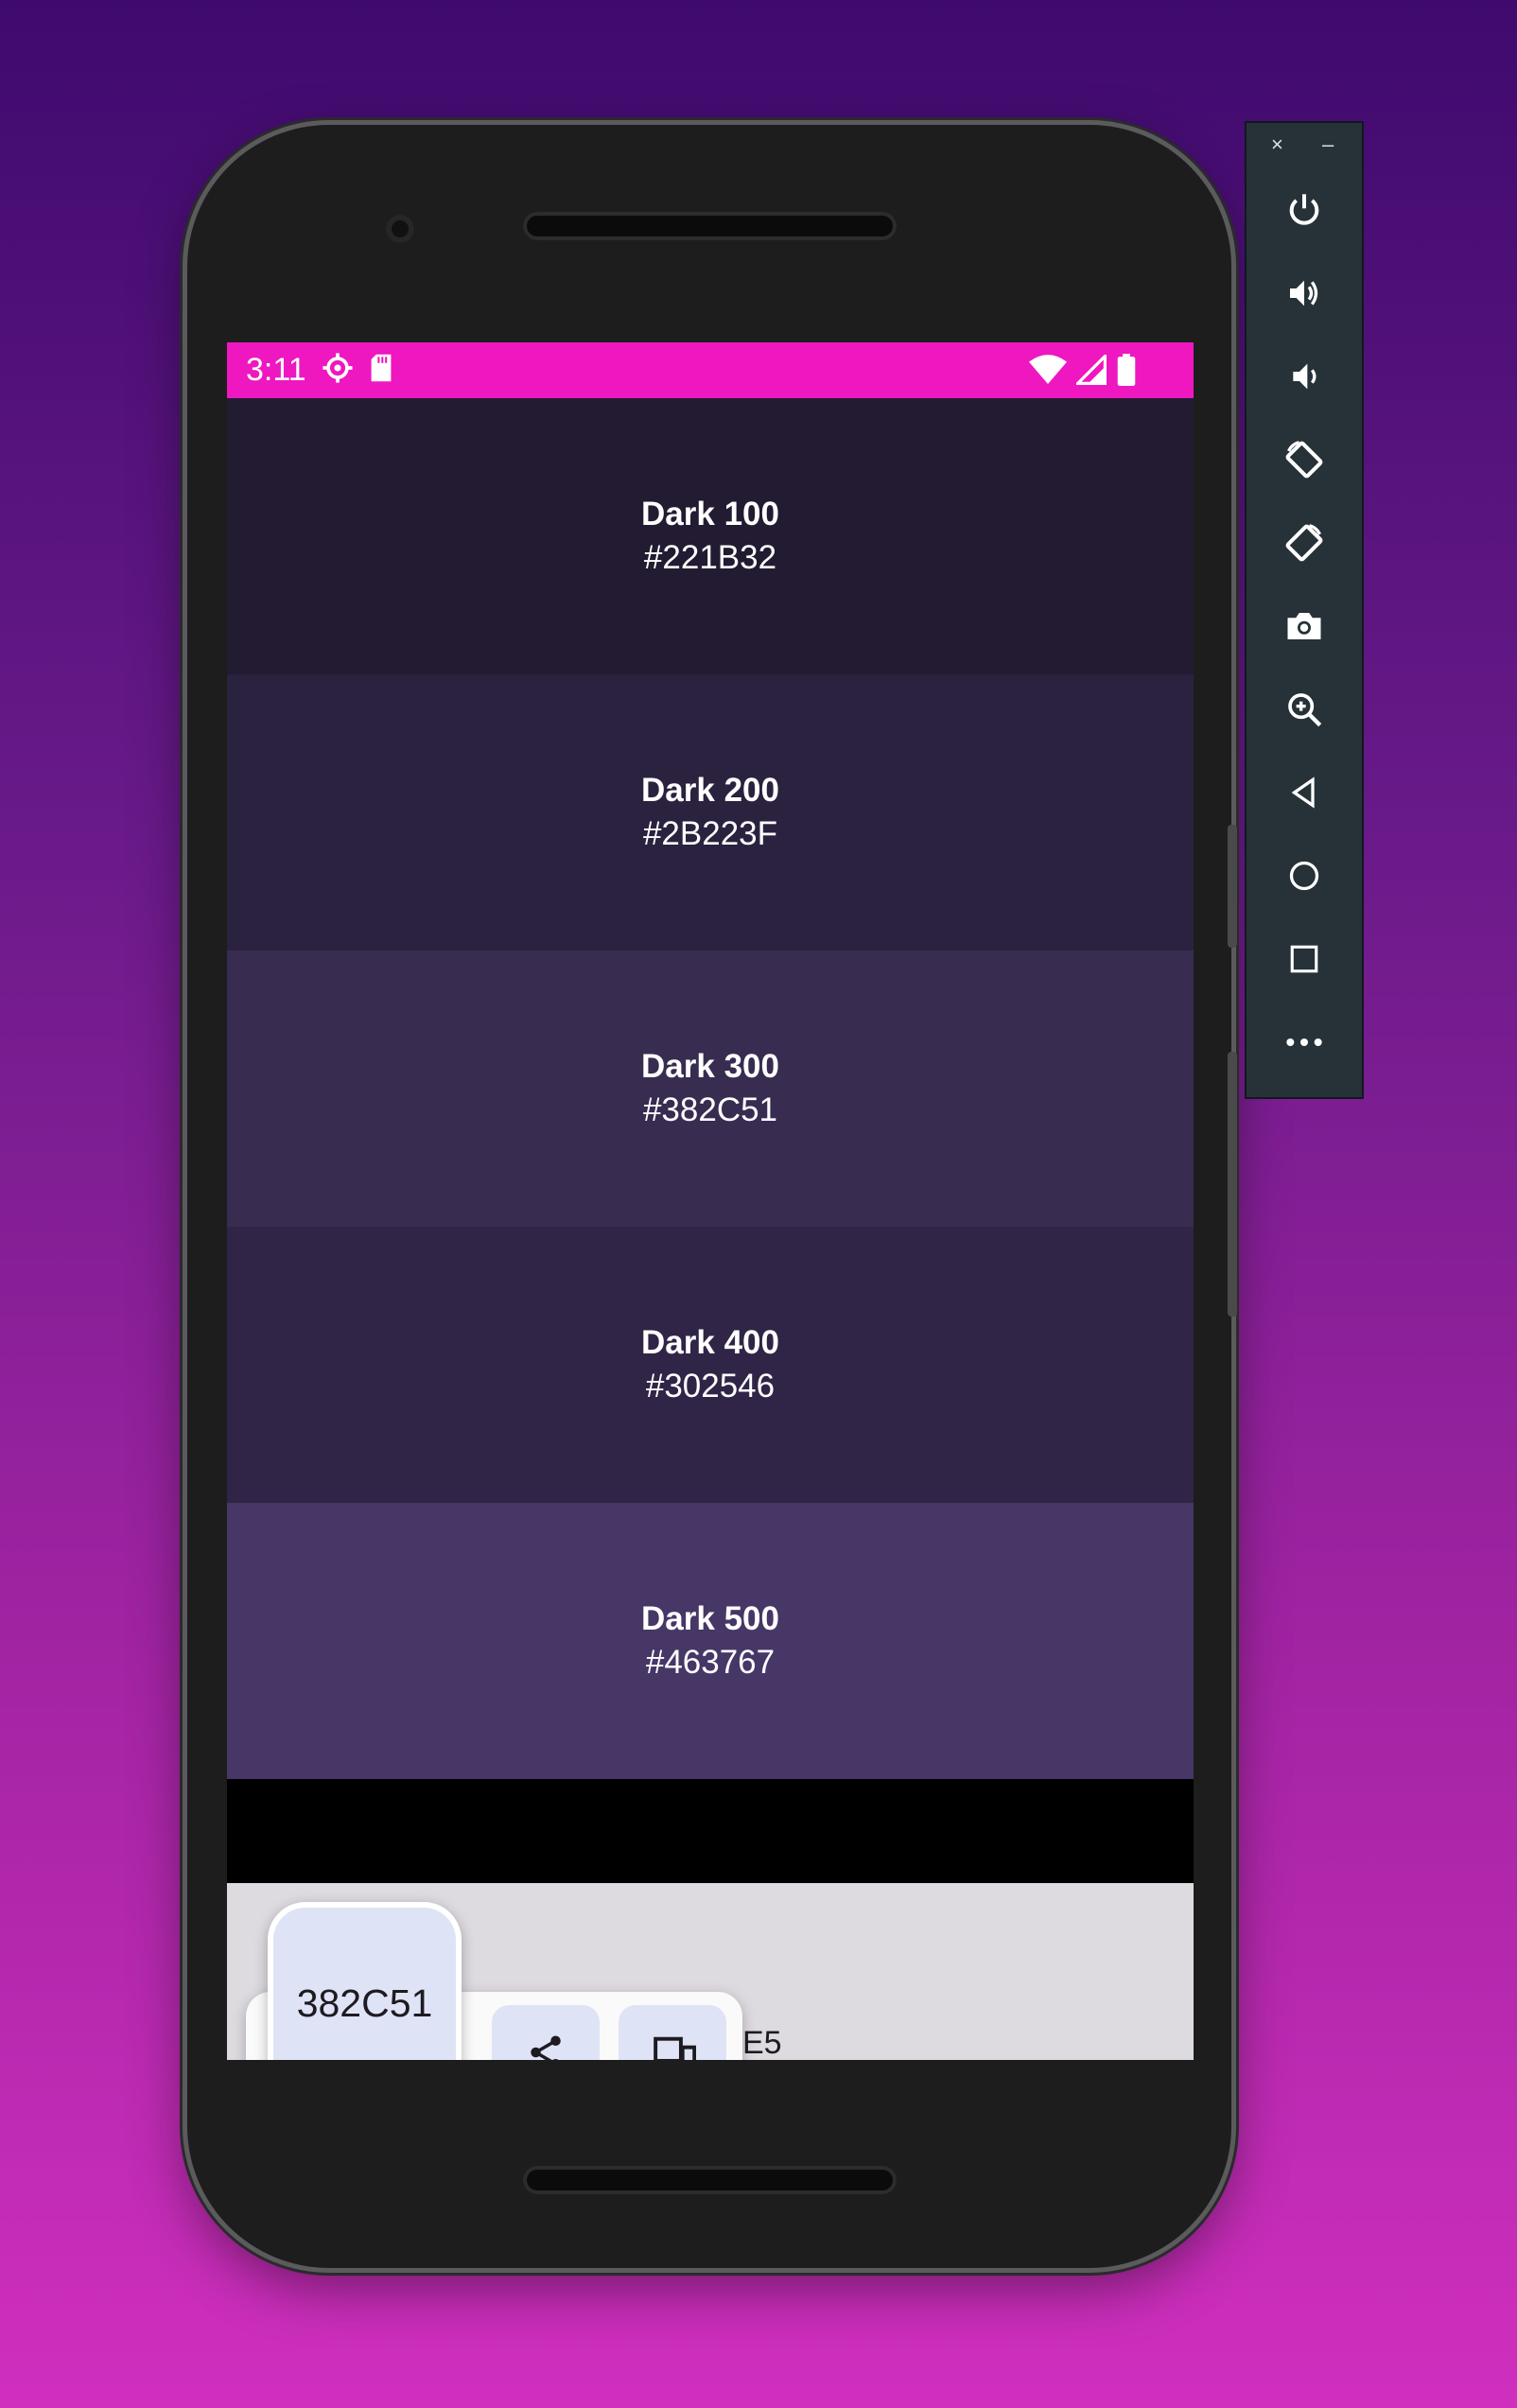 The image size is (1517, 2408). Describe the element at coordinates (1304, 147) in the screenshot. I see `emulator-window-controls: × –` at that location.